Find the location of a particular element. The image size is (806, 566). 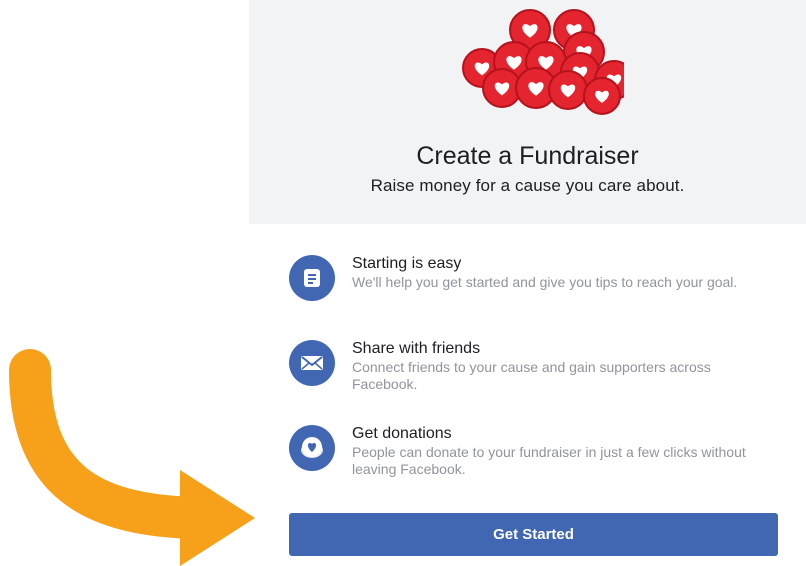

get-started-button: Get Started is located at coordinates (533, 534).